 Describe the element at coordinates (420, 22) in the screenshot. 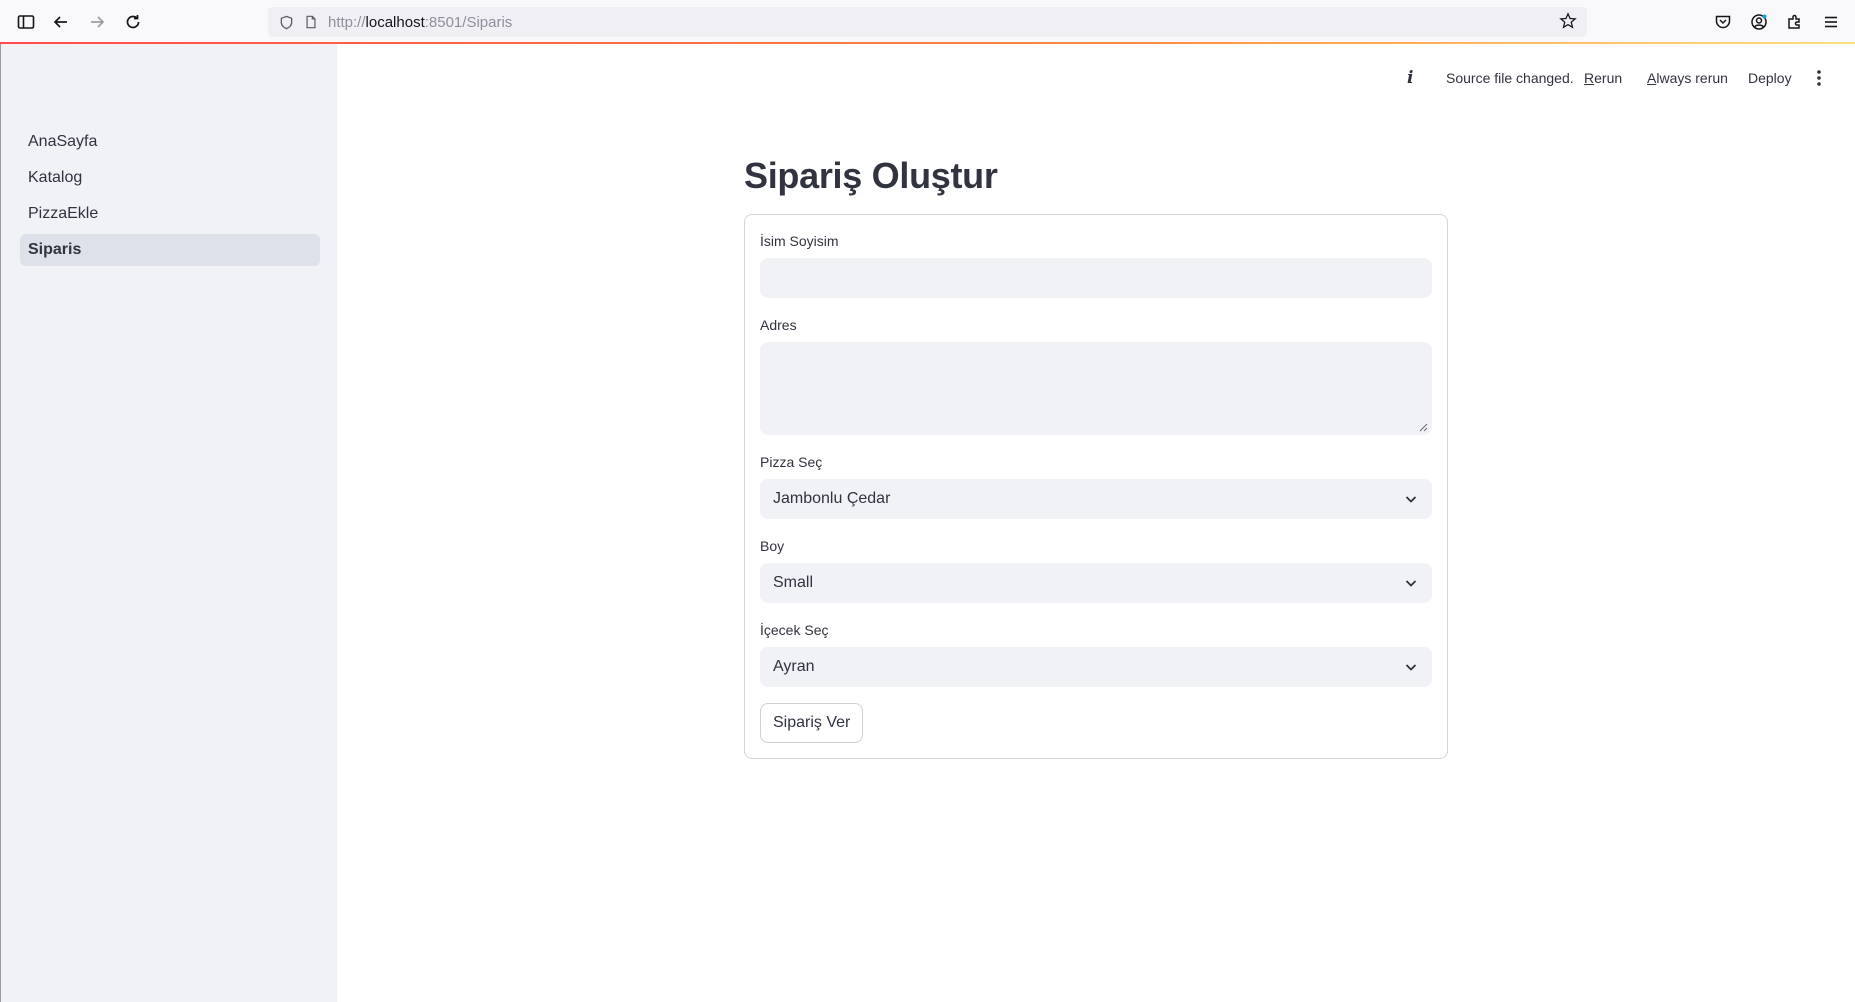

I see `url-text: http://localhost:8501/Siparis` at that location.